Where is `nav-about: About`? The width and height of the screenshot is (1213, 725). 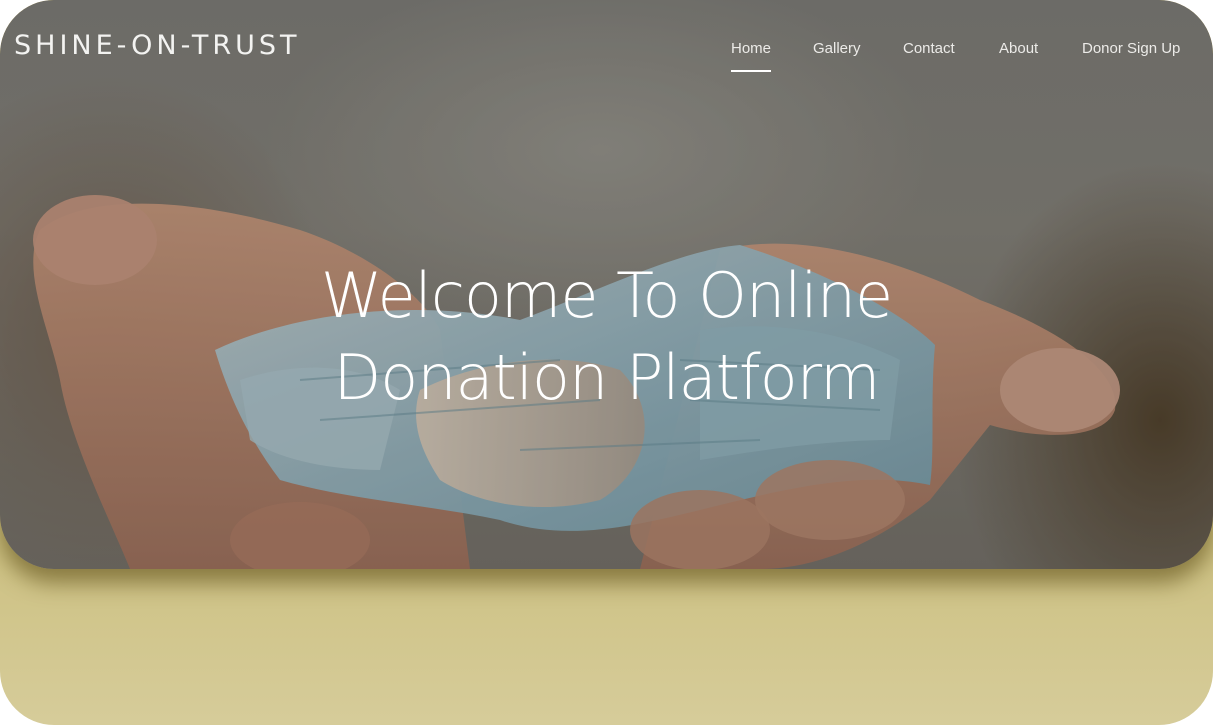
nav-about: About is located at coordinates (1018, 48).